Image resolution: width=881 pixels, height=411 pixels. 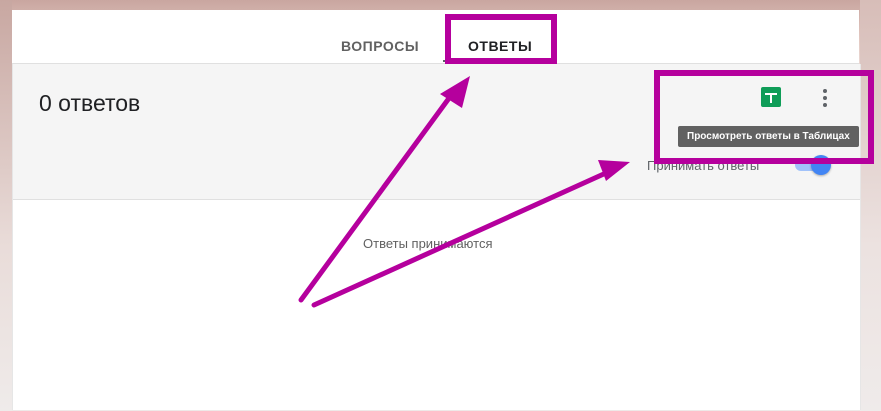 What do you see at coordinates (465, 236) in the screenshot?
I see `annotation-arrow-to-tools` at bounding box center [465, 236].